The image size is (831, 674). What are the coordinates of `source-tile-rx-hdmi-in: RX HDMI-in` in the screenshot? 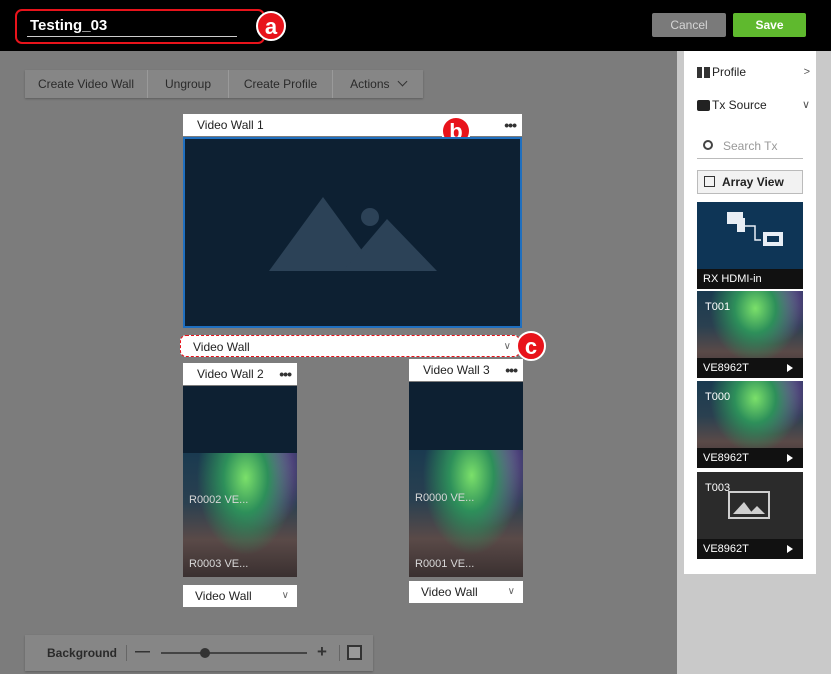 It's located at (750, 245).